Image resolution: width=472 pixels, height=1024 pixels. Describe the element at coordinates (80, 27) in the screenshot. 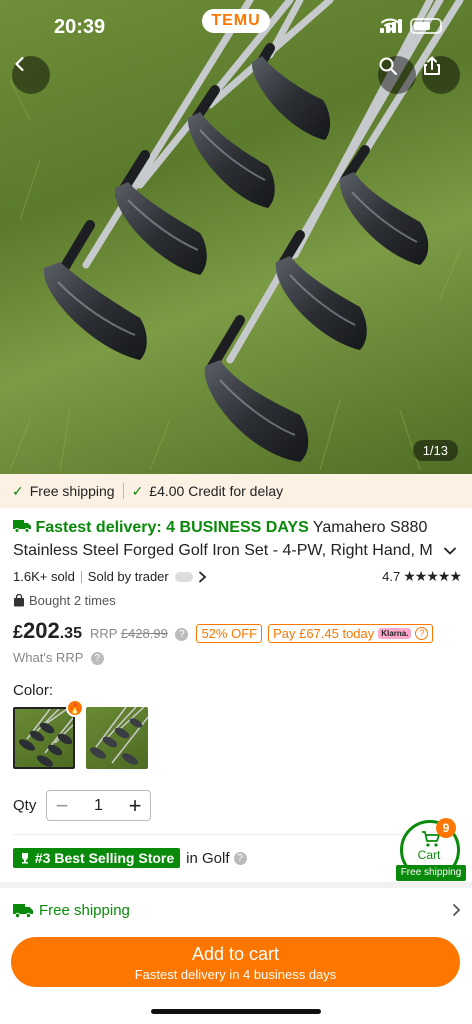

I see `clock: 20:39` at that location.